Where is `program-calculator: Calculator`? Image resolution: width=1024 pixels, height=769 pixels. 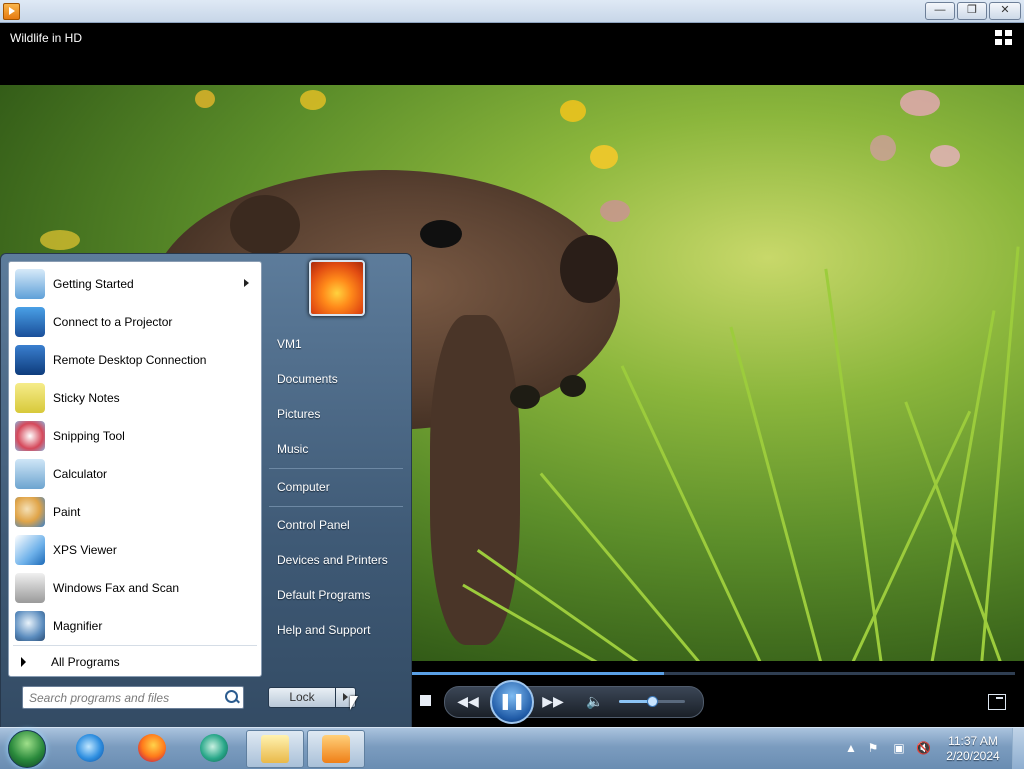
program-calculator: Calculator is located at coordinates (135, 474).